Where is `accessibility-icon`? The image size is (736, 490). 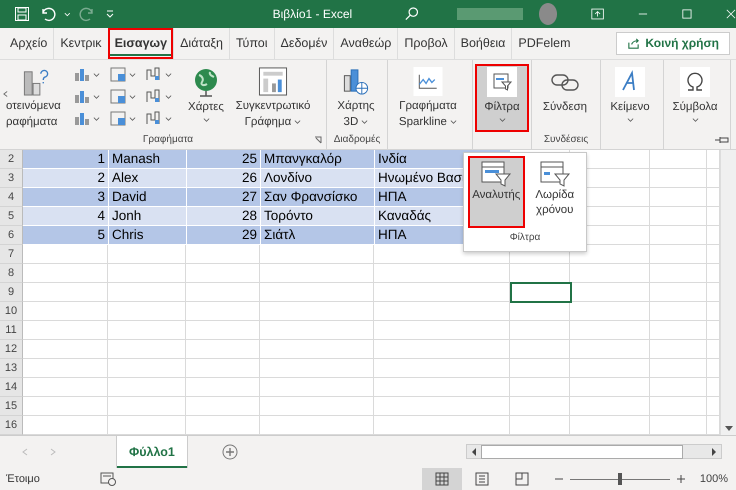
accessibility-icon is located at coordinates (108, 479).